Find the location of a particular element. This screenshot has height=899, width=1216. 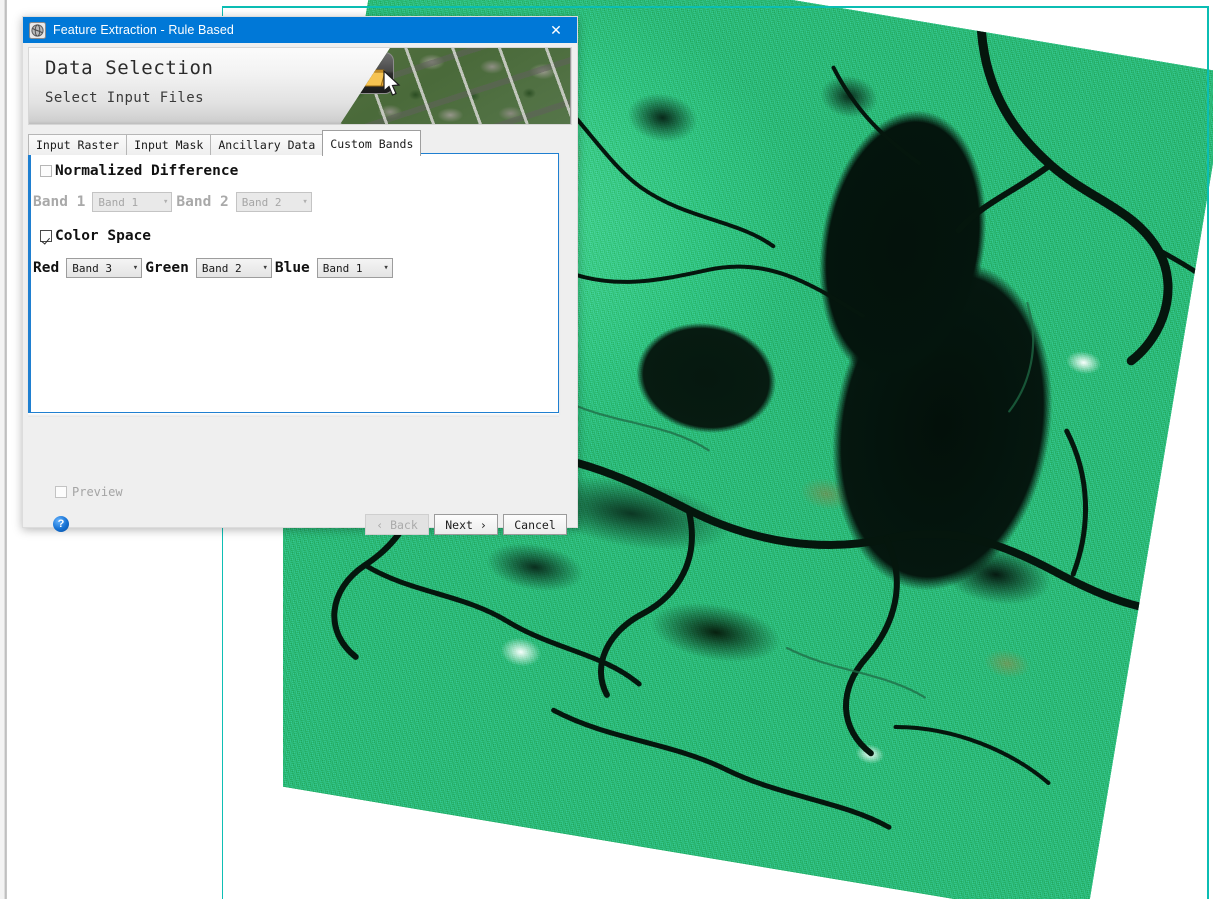

preview-label: Preview is located at coordinates (97, 492).